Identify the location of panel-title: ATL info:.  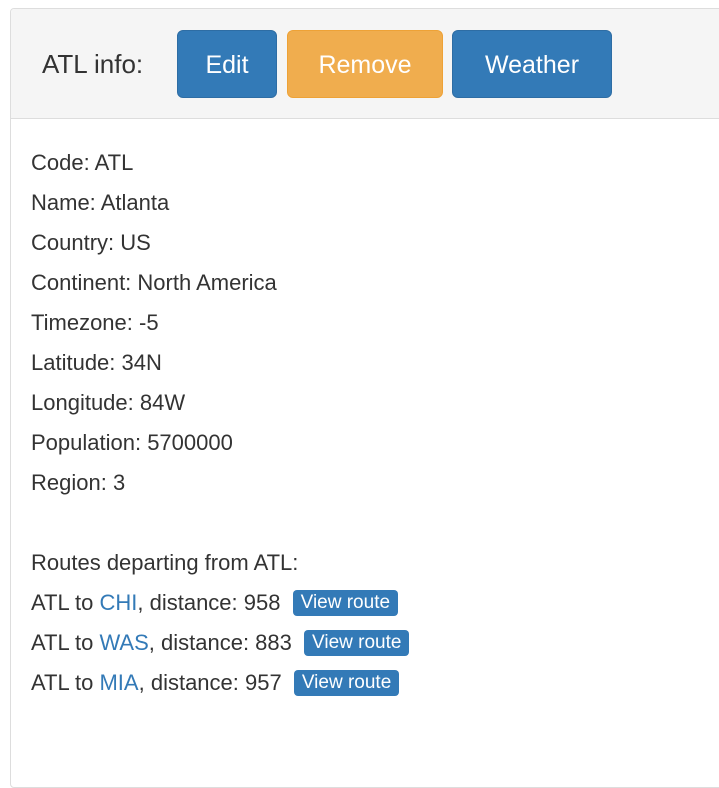
(93, 64).